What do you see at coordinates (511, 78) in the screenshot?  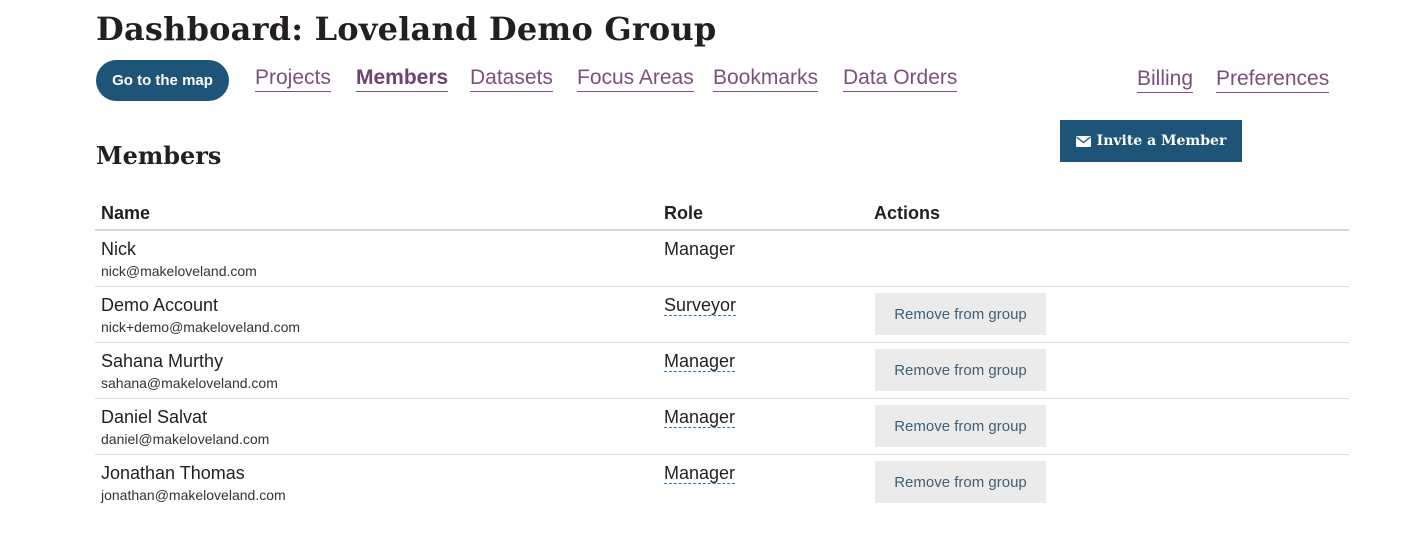 I see `nav-datasets: Datasets` at bounding box center [511, 78].